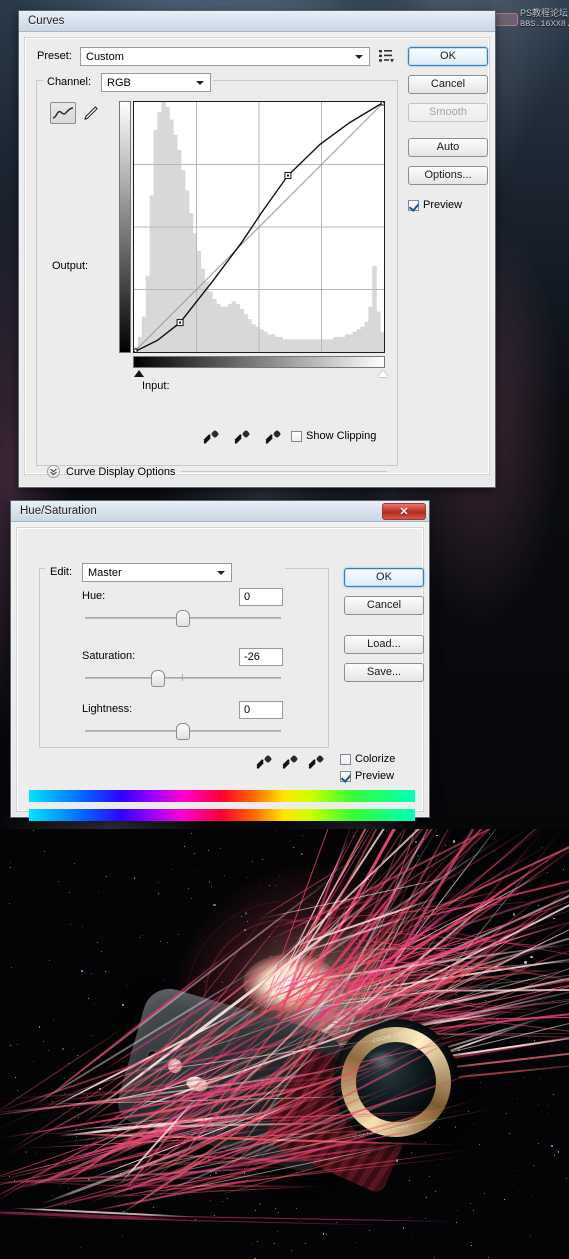  I want to click on saturation-slider-track, so click(183, 678).